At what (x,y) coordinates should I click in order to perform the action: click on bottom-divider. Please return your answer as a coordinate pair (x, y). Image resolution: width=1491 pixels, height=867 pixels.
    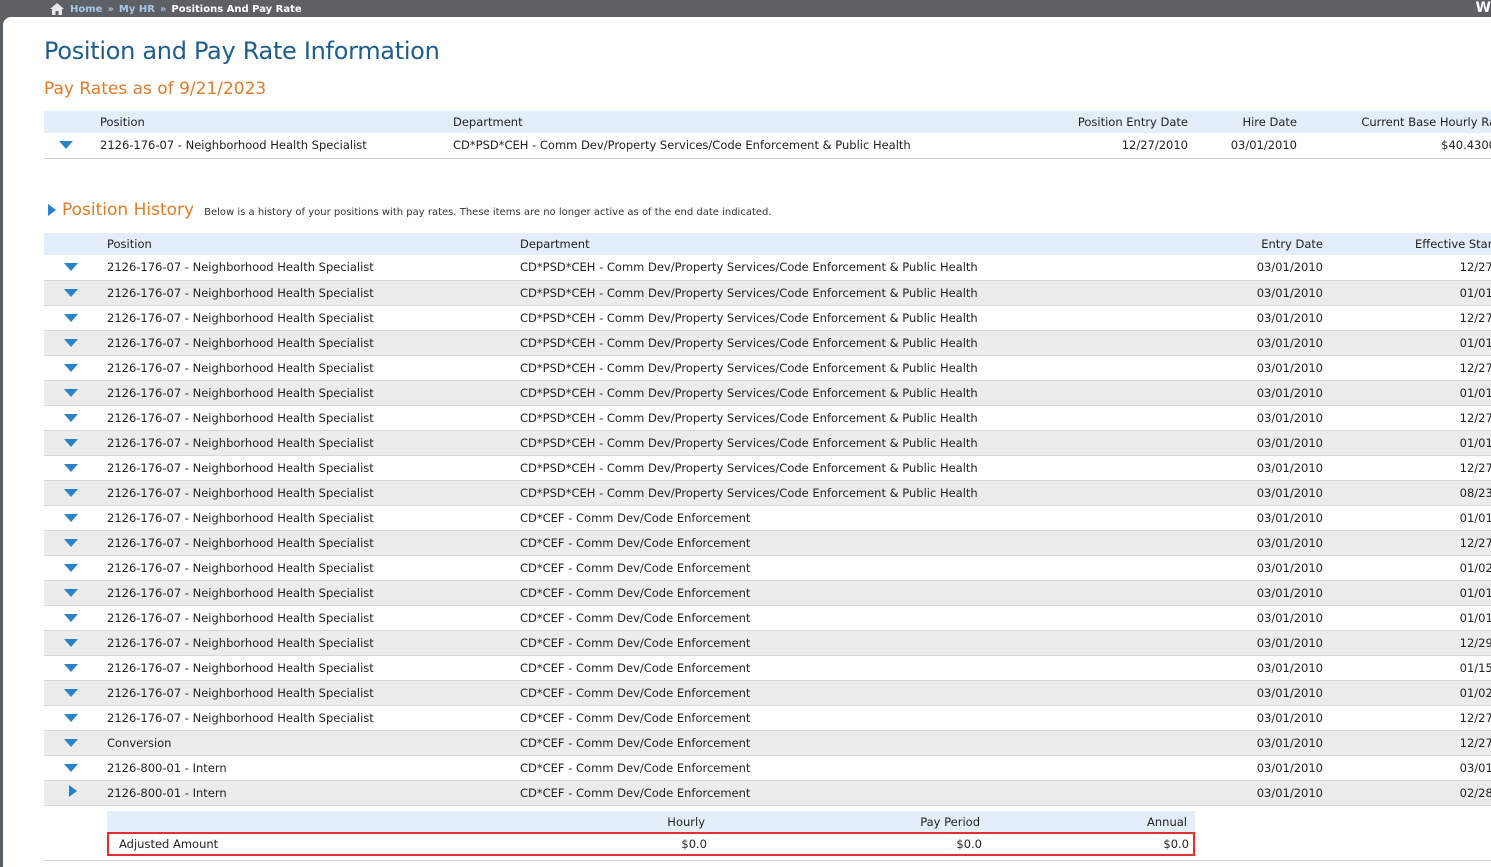
    Looking at the image, I should click on (767, 860).